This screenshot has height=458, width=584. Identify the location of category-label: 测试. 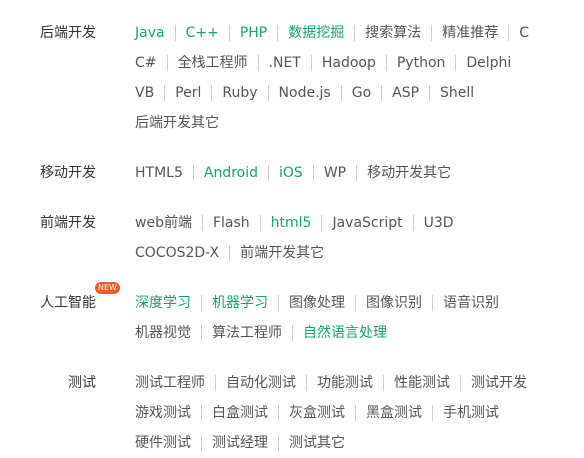
(82, 383).